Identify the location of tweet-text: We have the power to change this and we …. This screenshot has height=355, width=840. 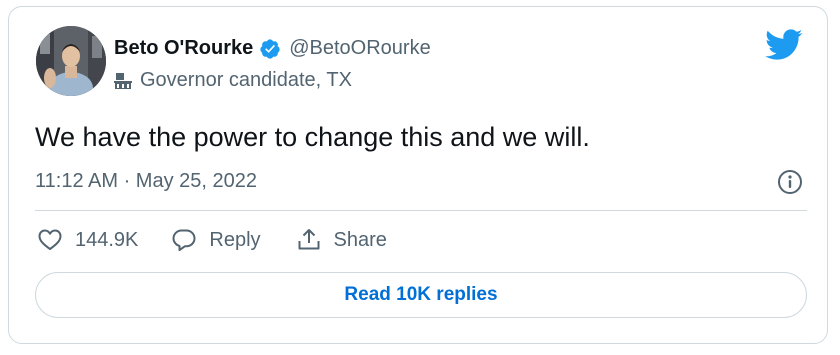
(312, 137).